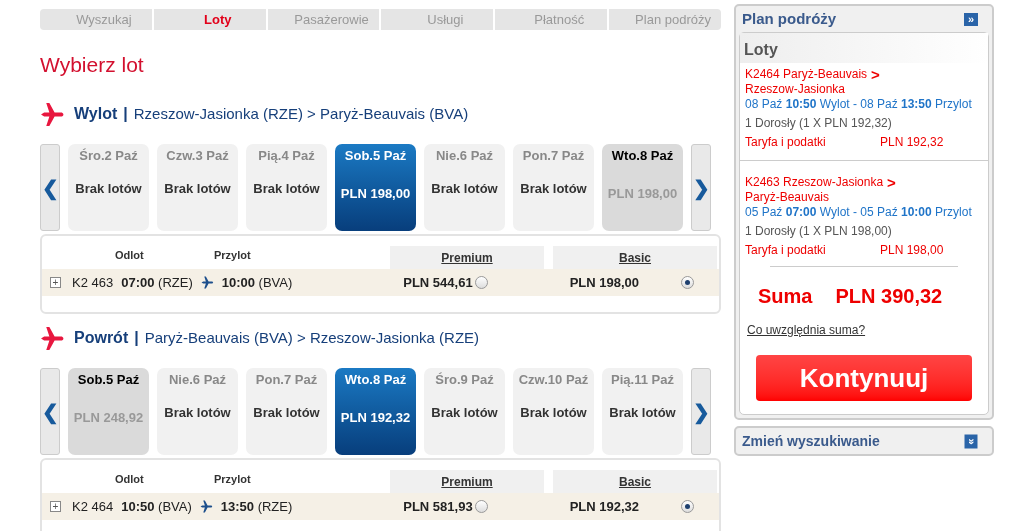  Describe the element at coordinates (156, 506) in the screenshot. I see `departure-time: 10:50 (BVA)` at that location.